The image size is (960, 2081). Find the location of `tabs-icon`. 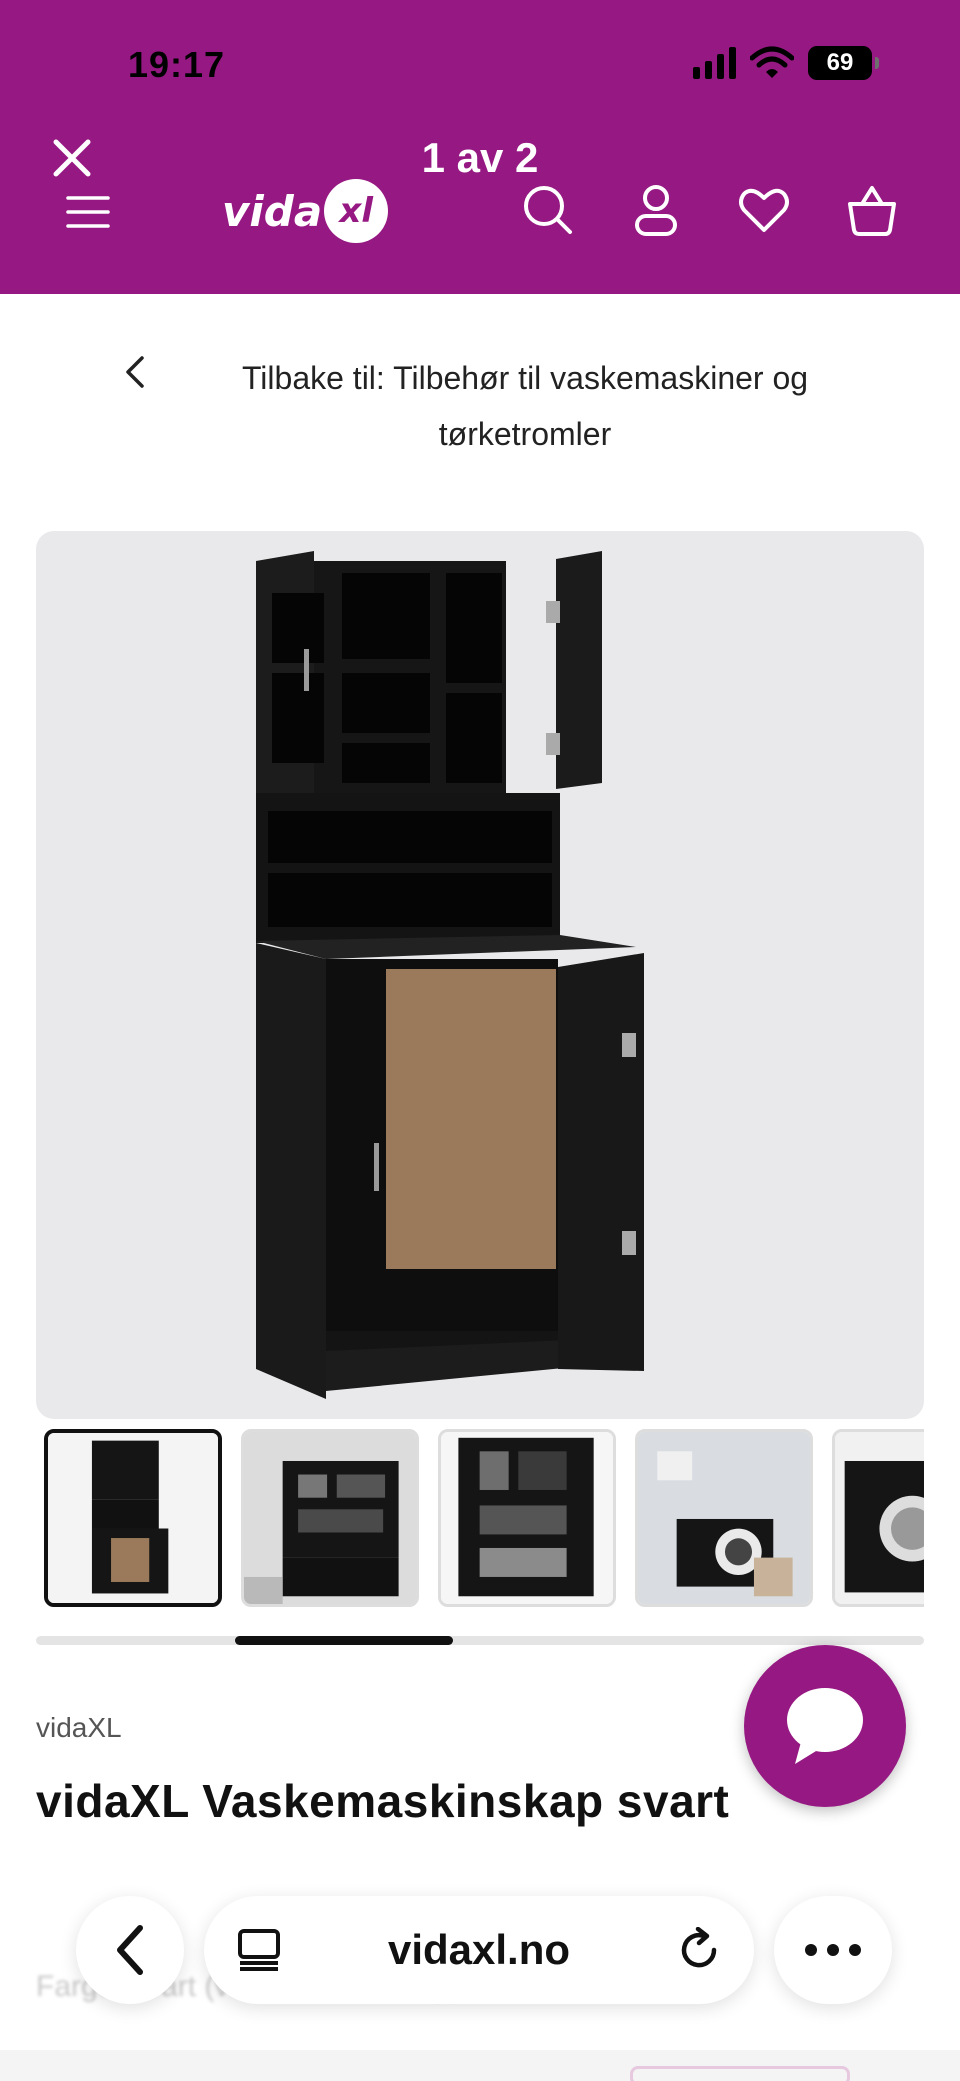

tabs-icon is located at coordinates (259, 1950).